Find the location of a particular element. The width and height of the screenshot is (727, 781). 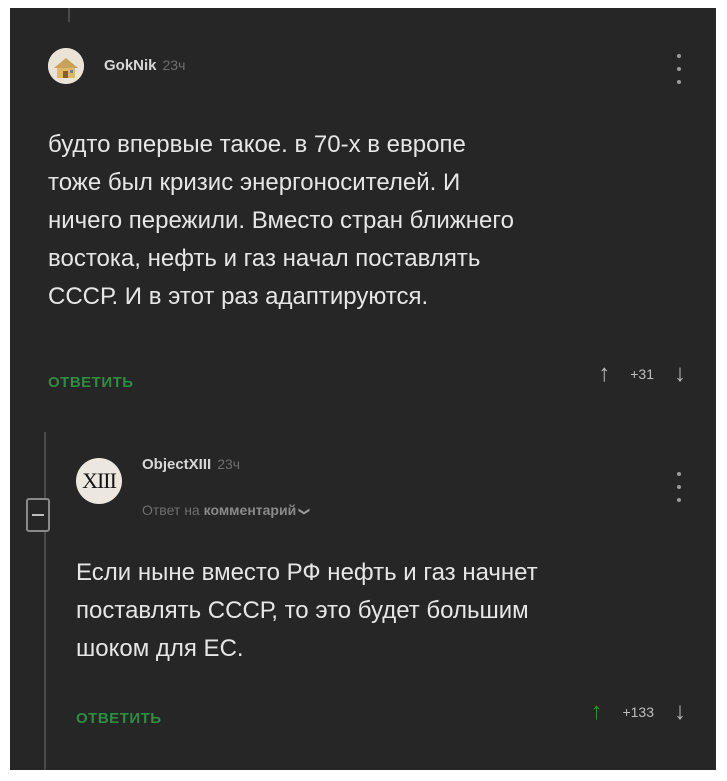

collapse-thread-button is located at coordinates (38, 515).